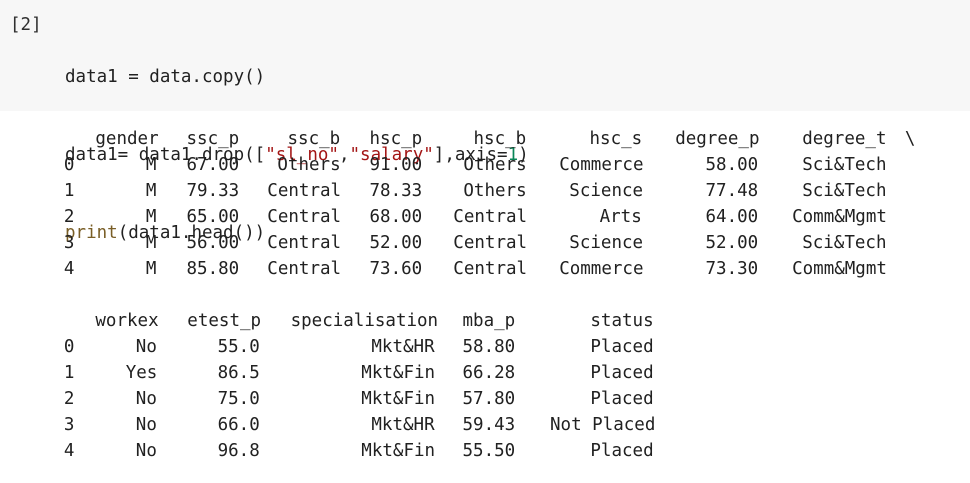 The image size is (970, 483). Describe the element at coordinates (238, 425) in the screenshot. I see `table-cell: 66.0` at that location.